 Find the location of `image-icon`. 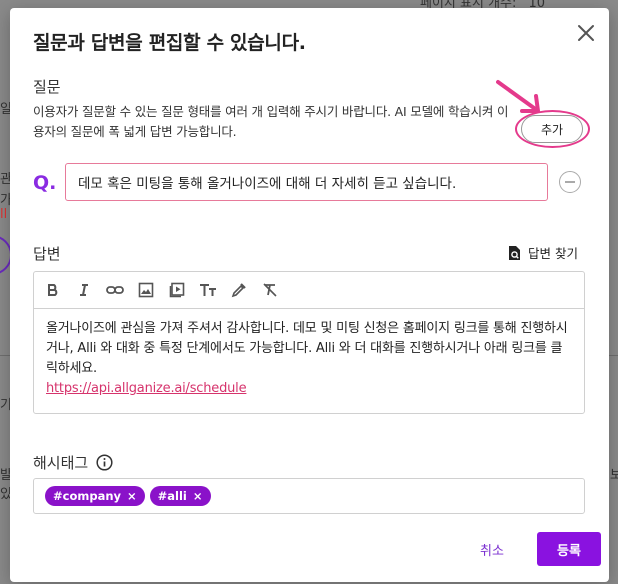

image-icon is located at coordinates (146, 290).